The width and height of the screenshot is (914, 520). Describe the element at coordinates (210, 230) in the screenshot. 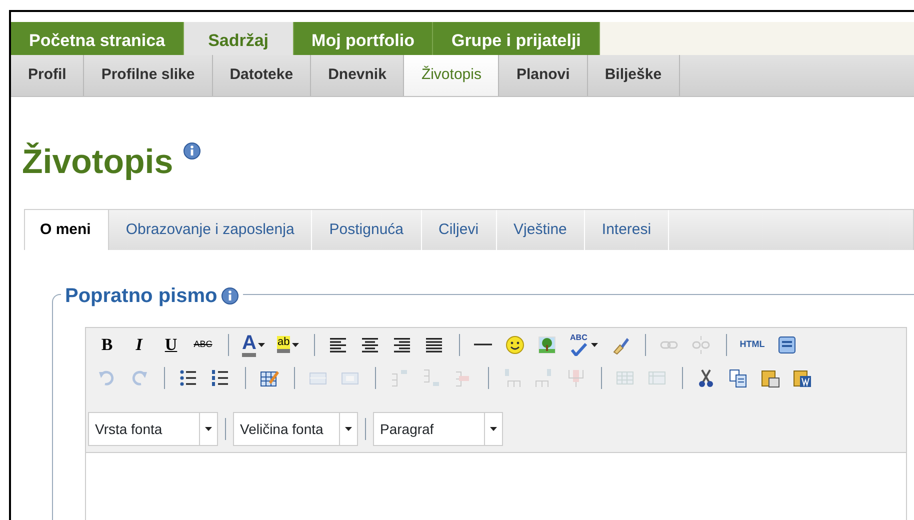

I see `section-tab: Obrazovanje i zaposlenja` at that location.